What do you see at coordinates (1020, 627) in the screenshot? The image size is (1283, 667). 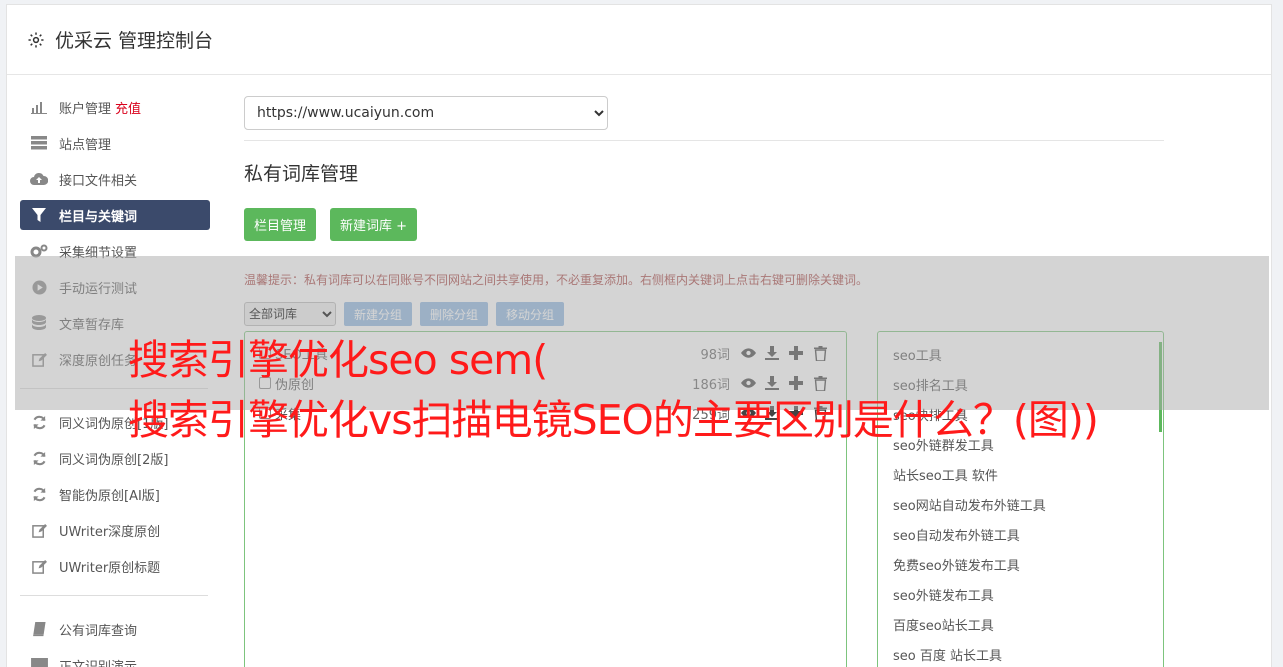 I see `keyword-item: 百度seo站长工具` at bounding box center [1020, 627].